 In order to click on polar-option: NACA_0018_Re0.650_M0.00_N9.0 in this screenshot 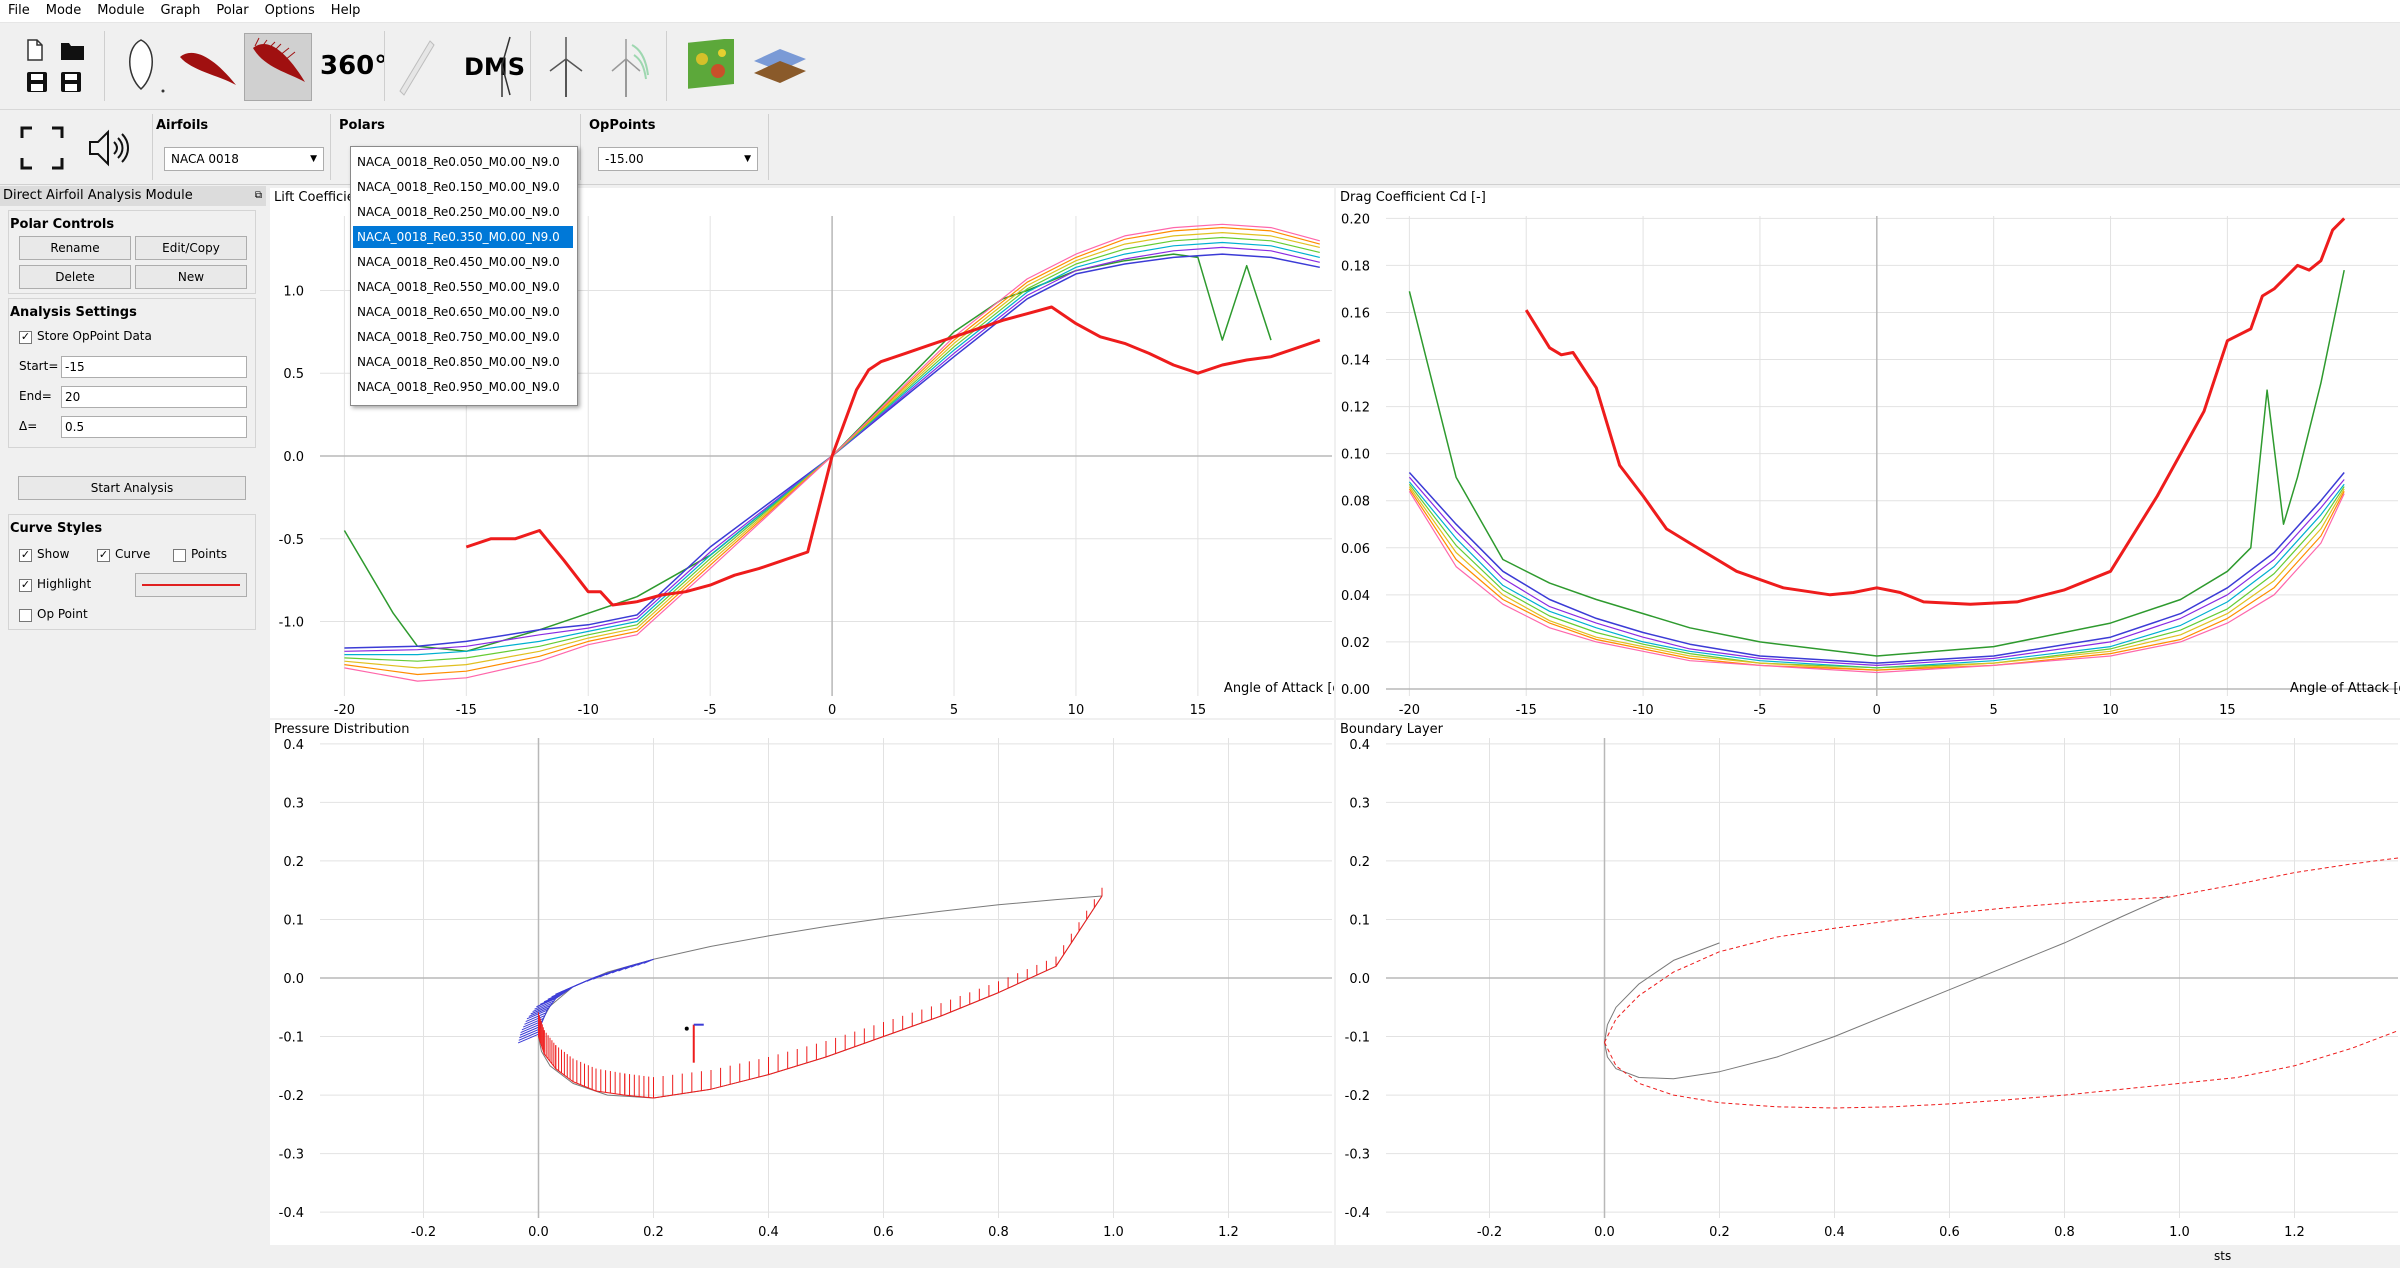, I will do `click(463, 312)`.